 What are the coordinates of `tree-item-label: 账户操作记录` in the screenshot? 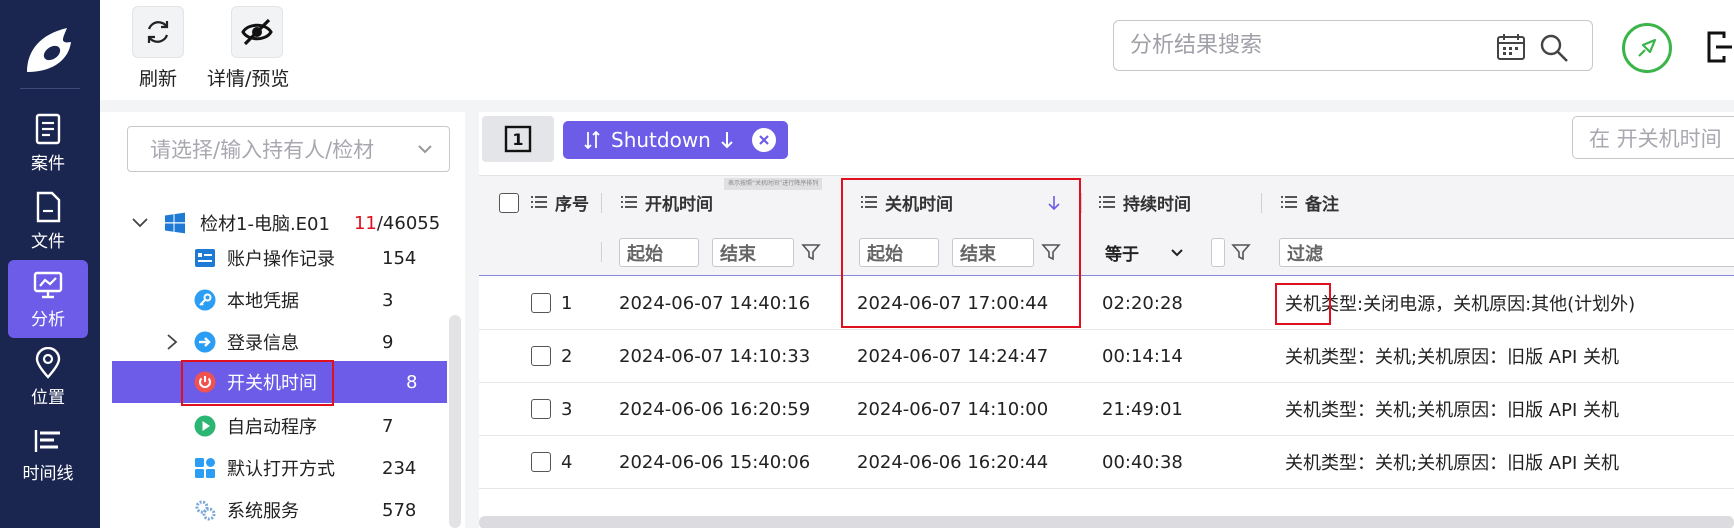 It's located at (281, 259).